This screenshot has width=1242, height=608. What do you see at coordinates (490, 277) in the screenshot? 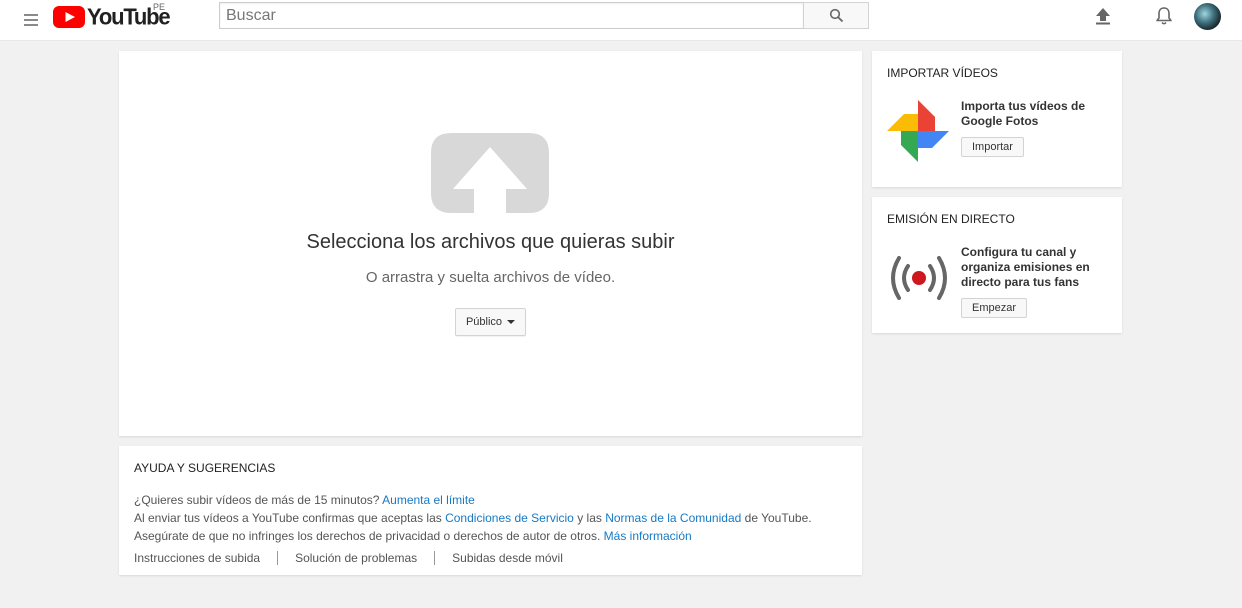
I see `upload-subtitle: O arrastra y suelta archivos de vídeo.` at bounding box center [490, 277].